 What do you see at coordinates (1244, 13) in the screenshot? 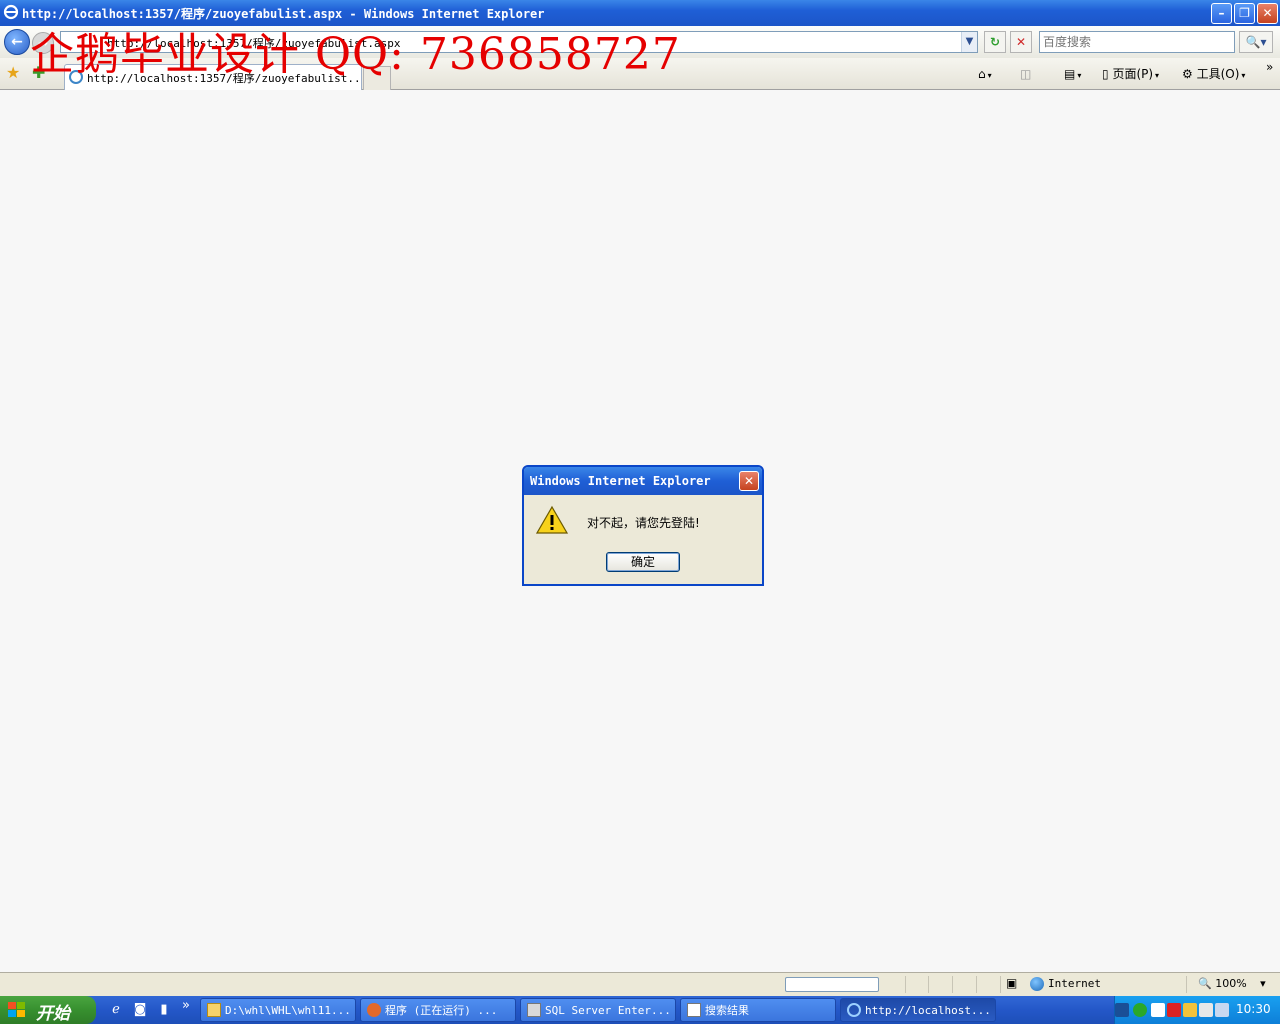
I see `restore-button: ❐` at bounding box center [1244, 13].